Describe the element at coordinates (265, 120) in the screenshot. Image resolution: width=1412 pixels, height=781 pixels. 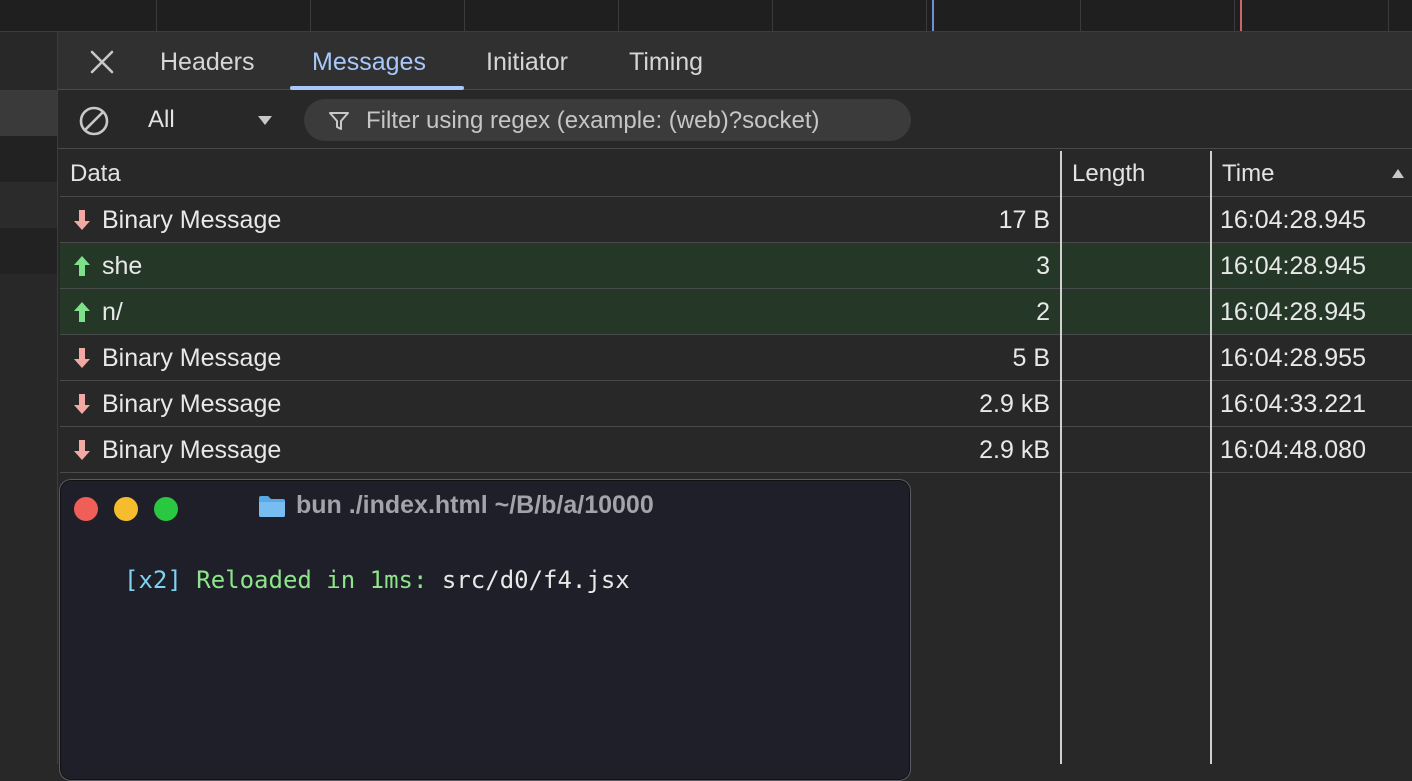
I see `chevron-down-icon` at that location.